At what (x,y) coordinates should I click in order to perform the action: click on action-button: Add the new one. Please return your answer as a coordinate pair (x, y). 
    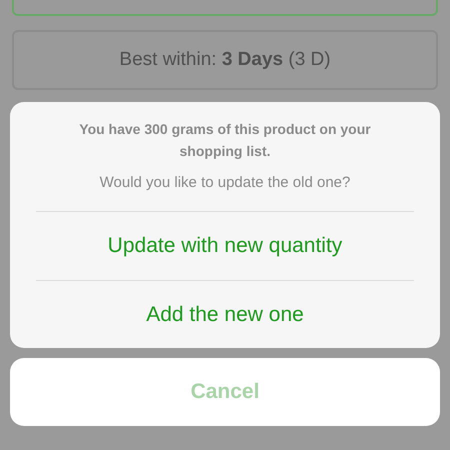
    Looking at the image, I should click on (225, 314).